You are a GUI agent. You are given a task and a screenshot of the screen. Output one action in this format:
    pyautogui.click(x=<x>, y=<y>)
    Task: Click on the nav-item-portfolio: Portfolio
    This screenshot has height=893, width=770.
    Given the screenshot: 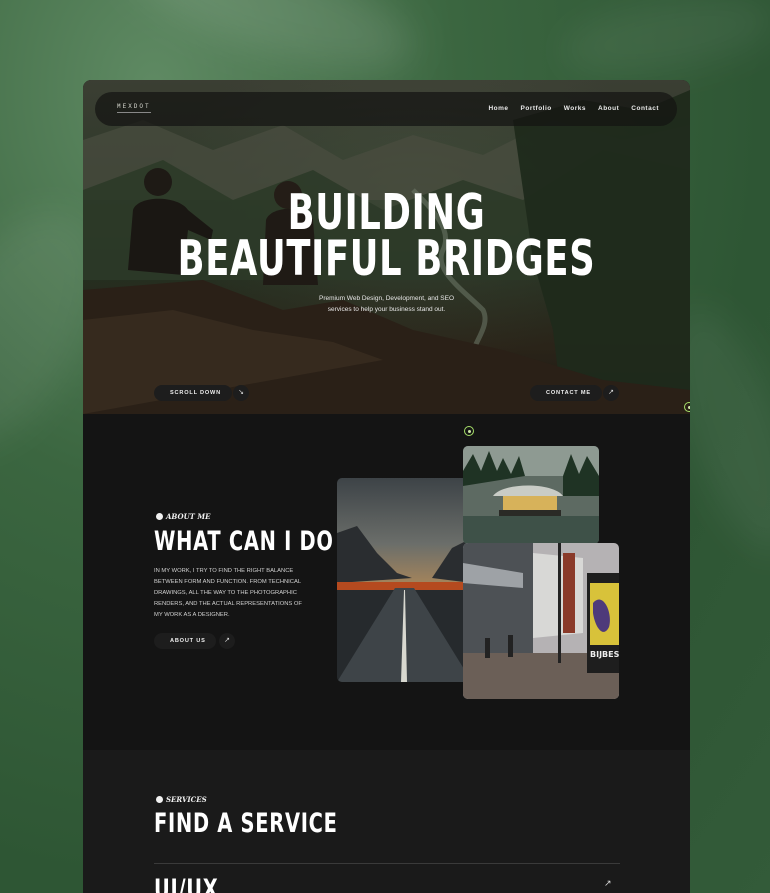 What is the action you would take?
    pyautogui.click(x=536, y=108)
    